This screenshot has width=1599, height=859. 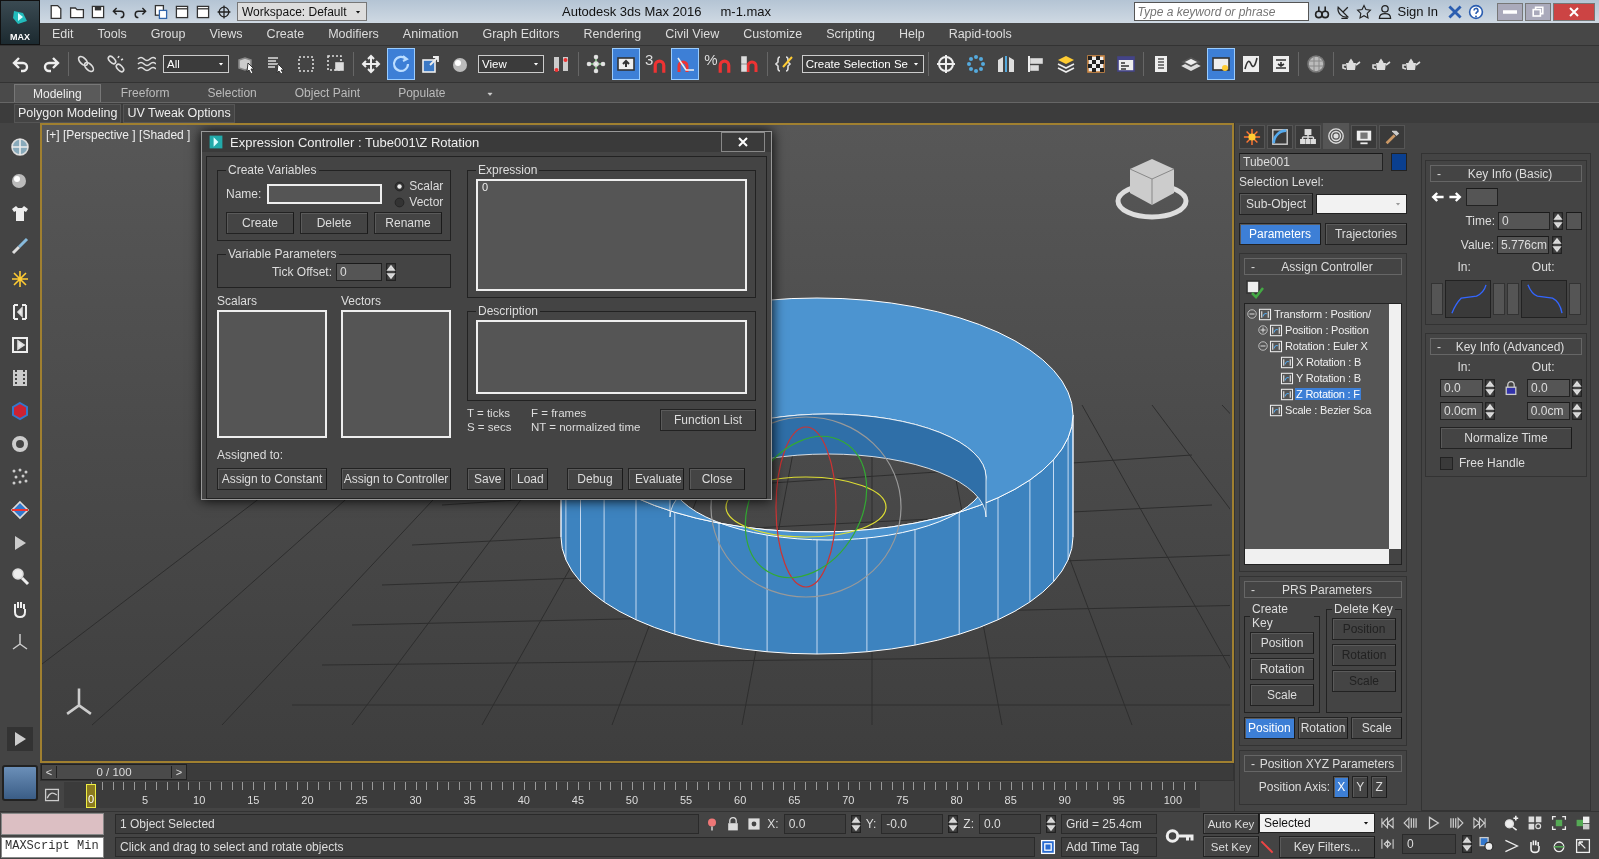 I want to click on key-mode-dropdown: Selected, so click(x=1317, y=823).